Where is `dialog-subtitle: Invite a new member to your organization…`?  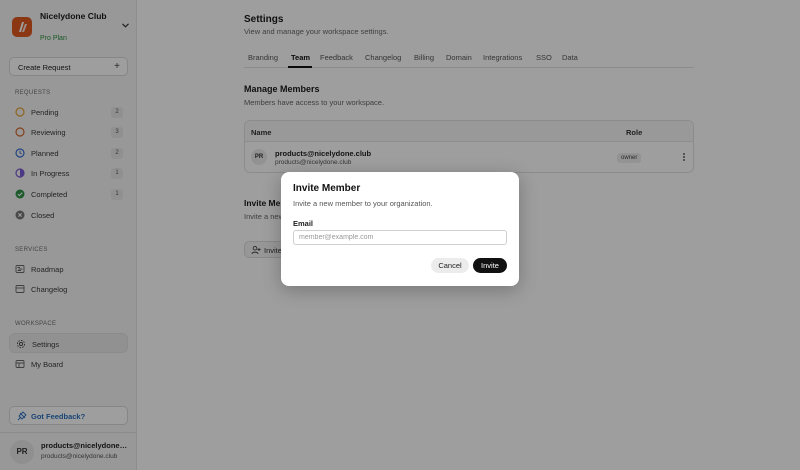 dialog-subtitle: Invite a new member to your organization… is located at coordinates (363, 203).